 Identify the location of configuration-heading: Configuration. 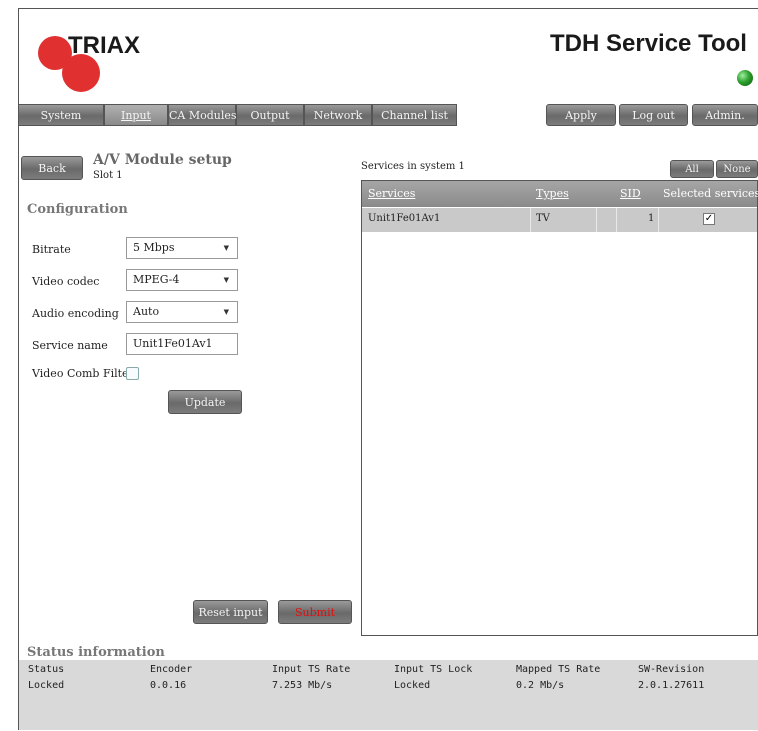
(77, 209).